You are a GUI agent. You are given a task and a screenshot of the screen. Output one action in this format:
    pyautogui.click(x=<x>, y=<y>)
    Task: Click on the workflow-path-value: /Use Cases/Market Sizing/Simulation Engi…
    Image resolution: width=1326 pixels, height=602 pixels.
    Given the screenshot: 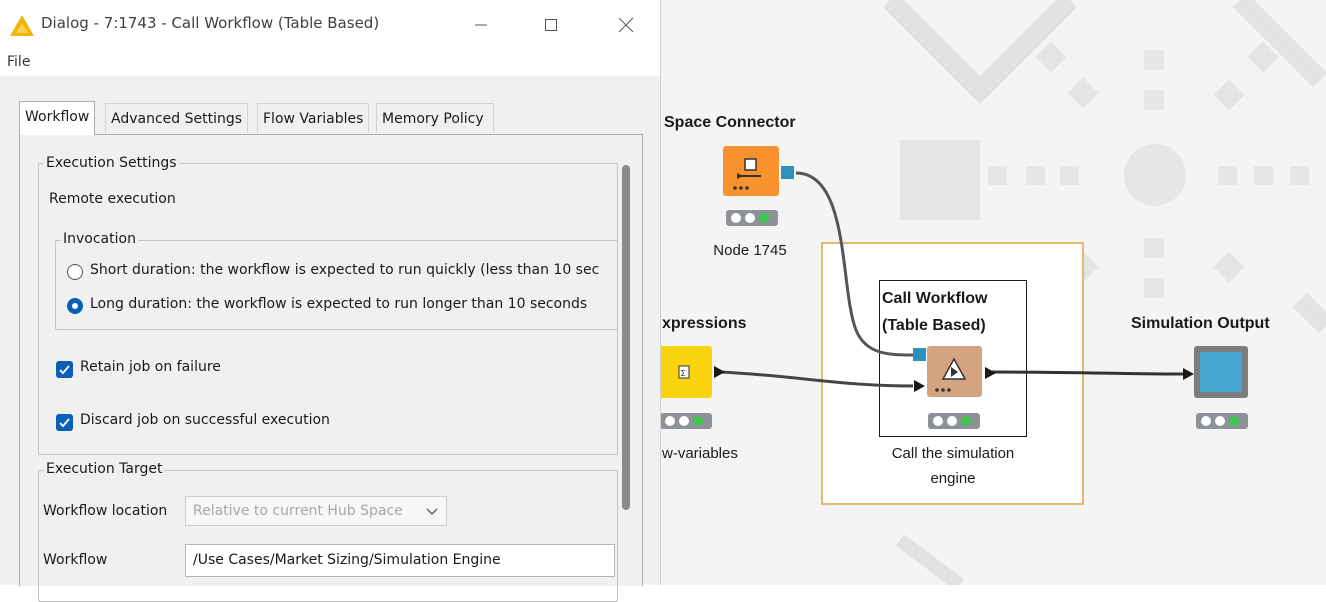 What is the action you would take?
    pyautogui.click(x=347, y=560)
    